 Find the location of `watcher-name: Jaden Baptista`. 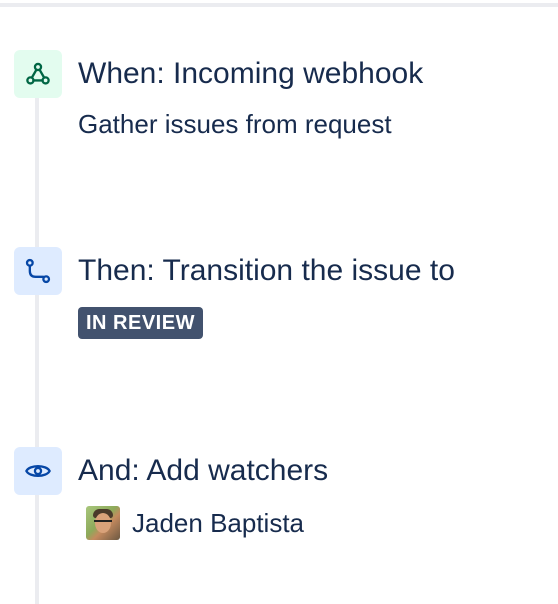

watcher-name: Jaden Baptista is located at coordinates (218, 523).